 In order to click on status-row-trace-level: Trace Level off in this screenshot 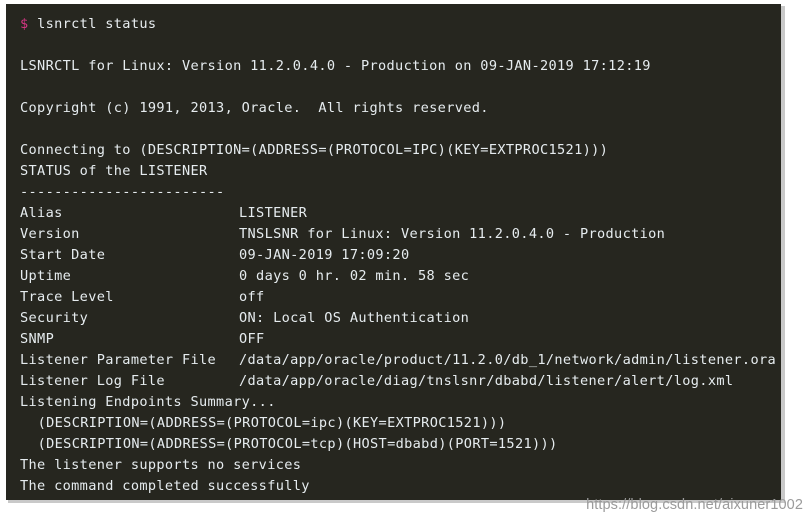, I will do `click(400, 297)`.